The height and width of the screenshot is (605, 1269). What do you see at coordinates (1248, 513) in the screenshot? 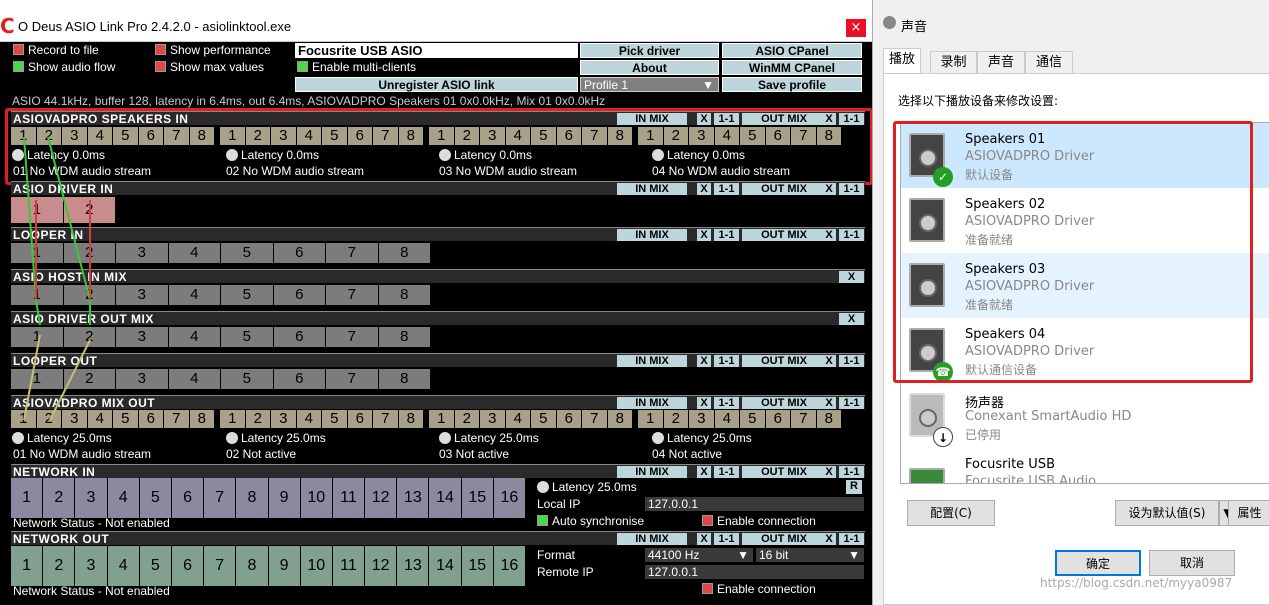
I see `properties-button: 属性` at bounding box center [1248, 513].